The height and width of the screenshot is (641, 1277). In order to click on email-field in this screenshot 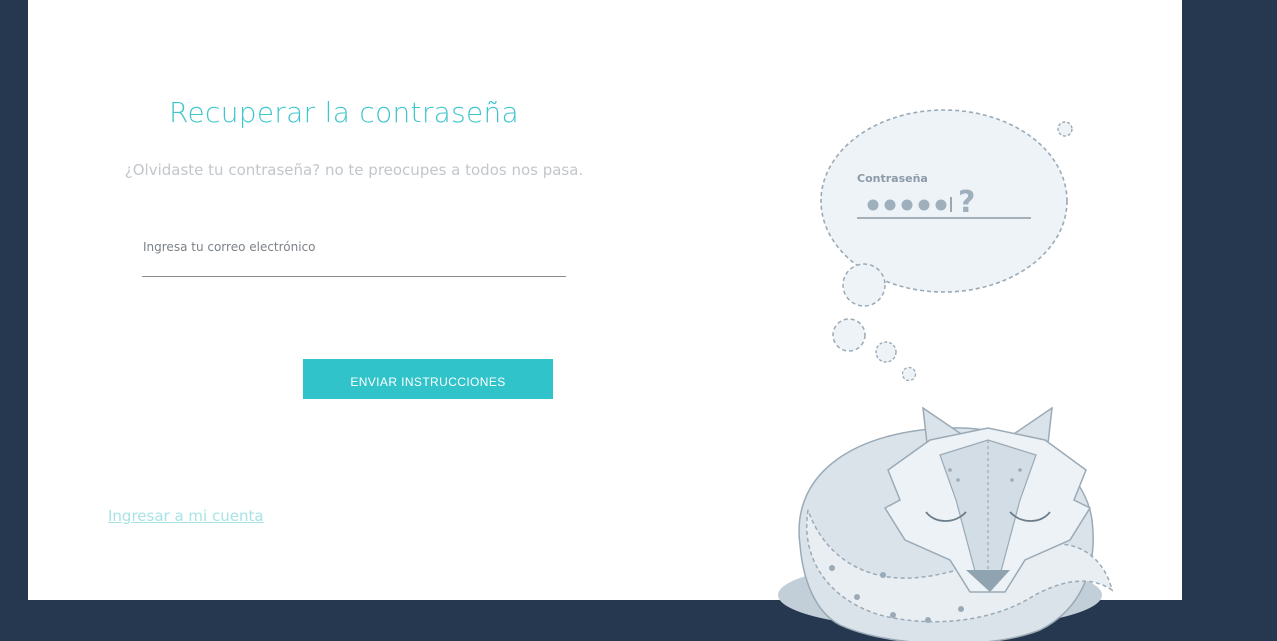, I will do `click(354, 265)`.